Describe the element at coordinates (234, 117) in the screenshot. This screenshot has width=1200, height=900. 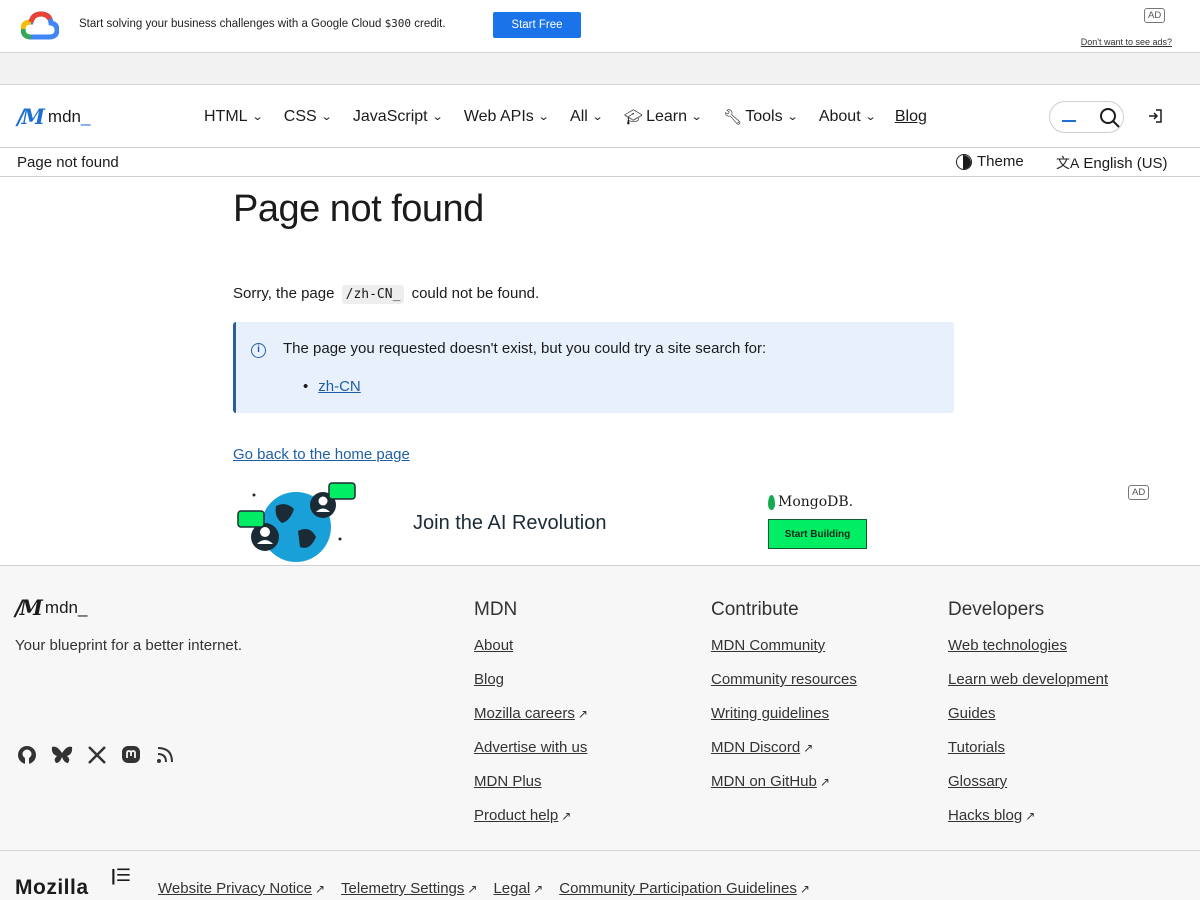
I see `nav-html: HTML ⌄` at that location.